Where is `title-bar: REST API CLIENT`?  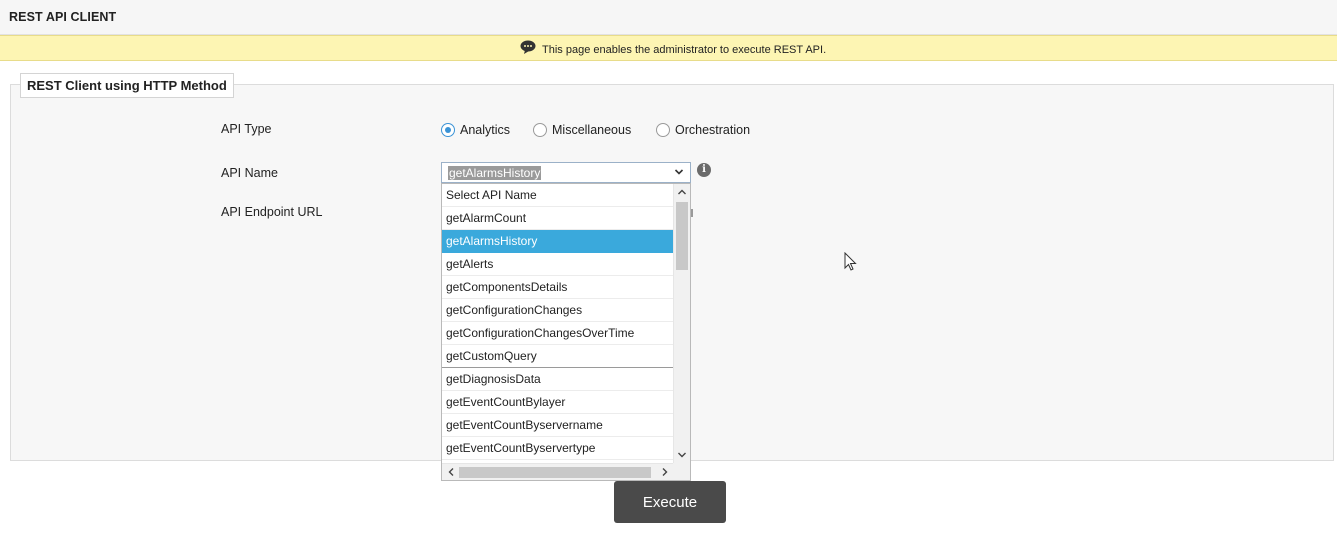
title-bar: REST API CLIENT is located at coordinates (668, 17).